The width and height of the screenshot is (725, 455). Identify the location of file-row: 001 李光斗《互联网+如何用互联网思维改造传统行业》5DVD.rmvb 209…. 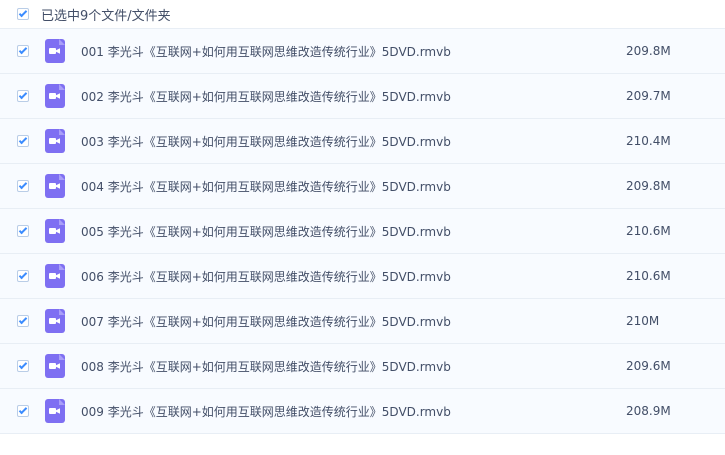
(362, 51).